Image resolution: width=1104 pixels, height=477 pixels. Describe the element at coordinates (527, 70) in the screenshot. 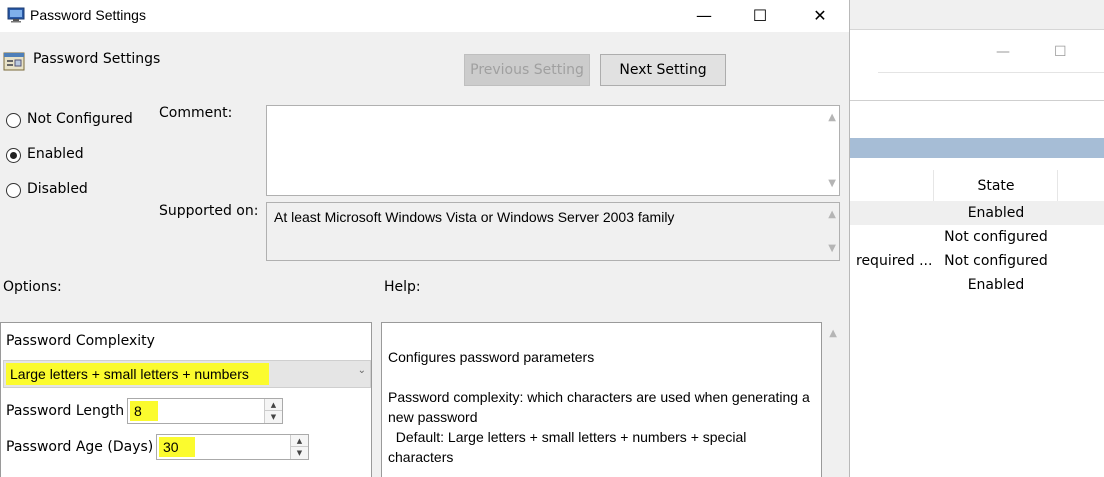

I see `previous-setting-button: Previous Setting` at that location.